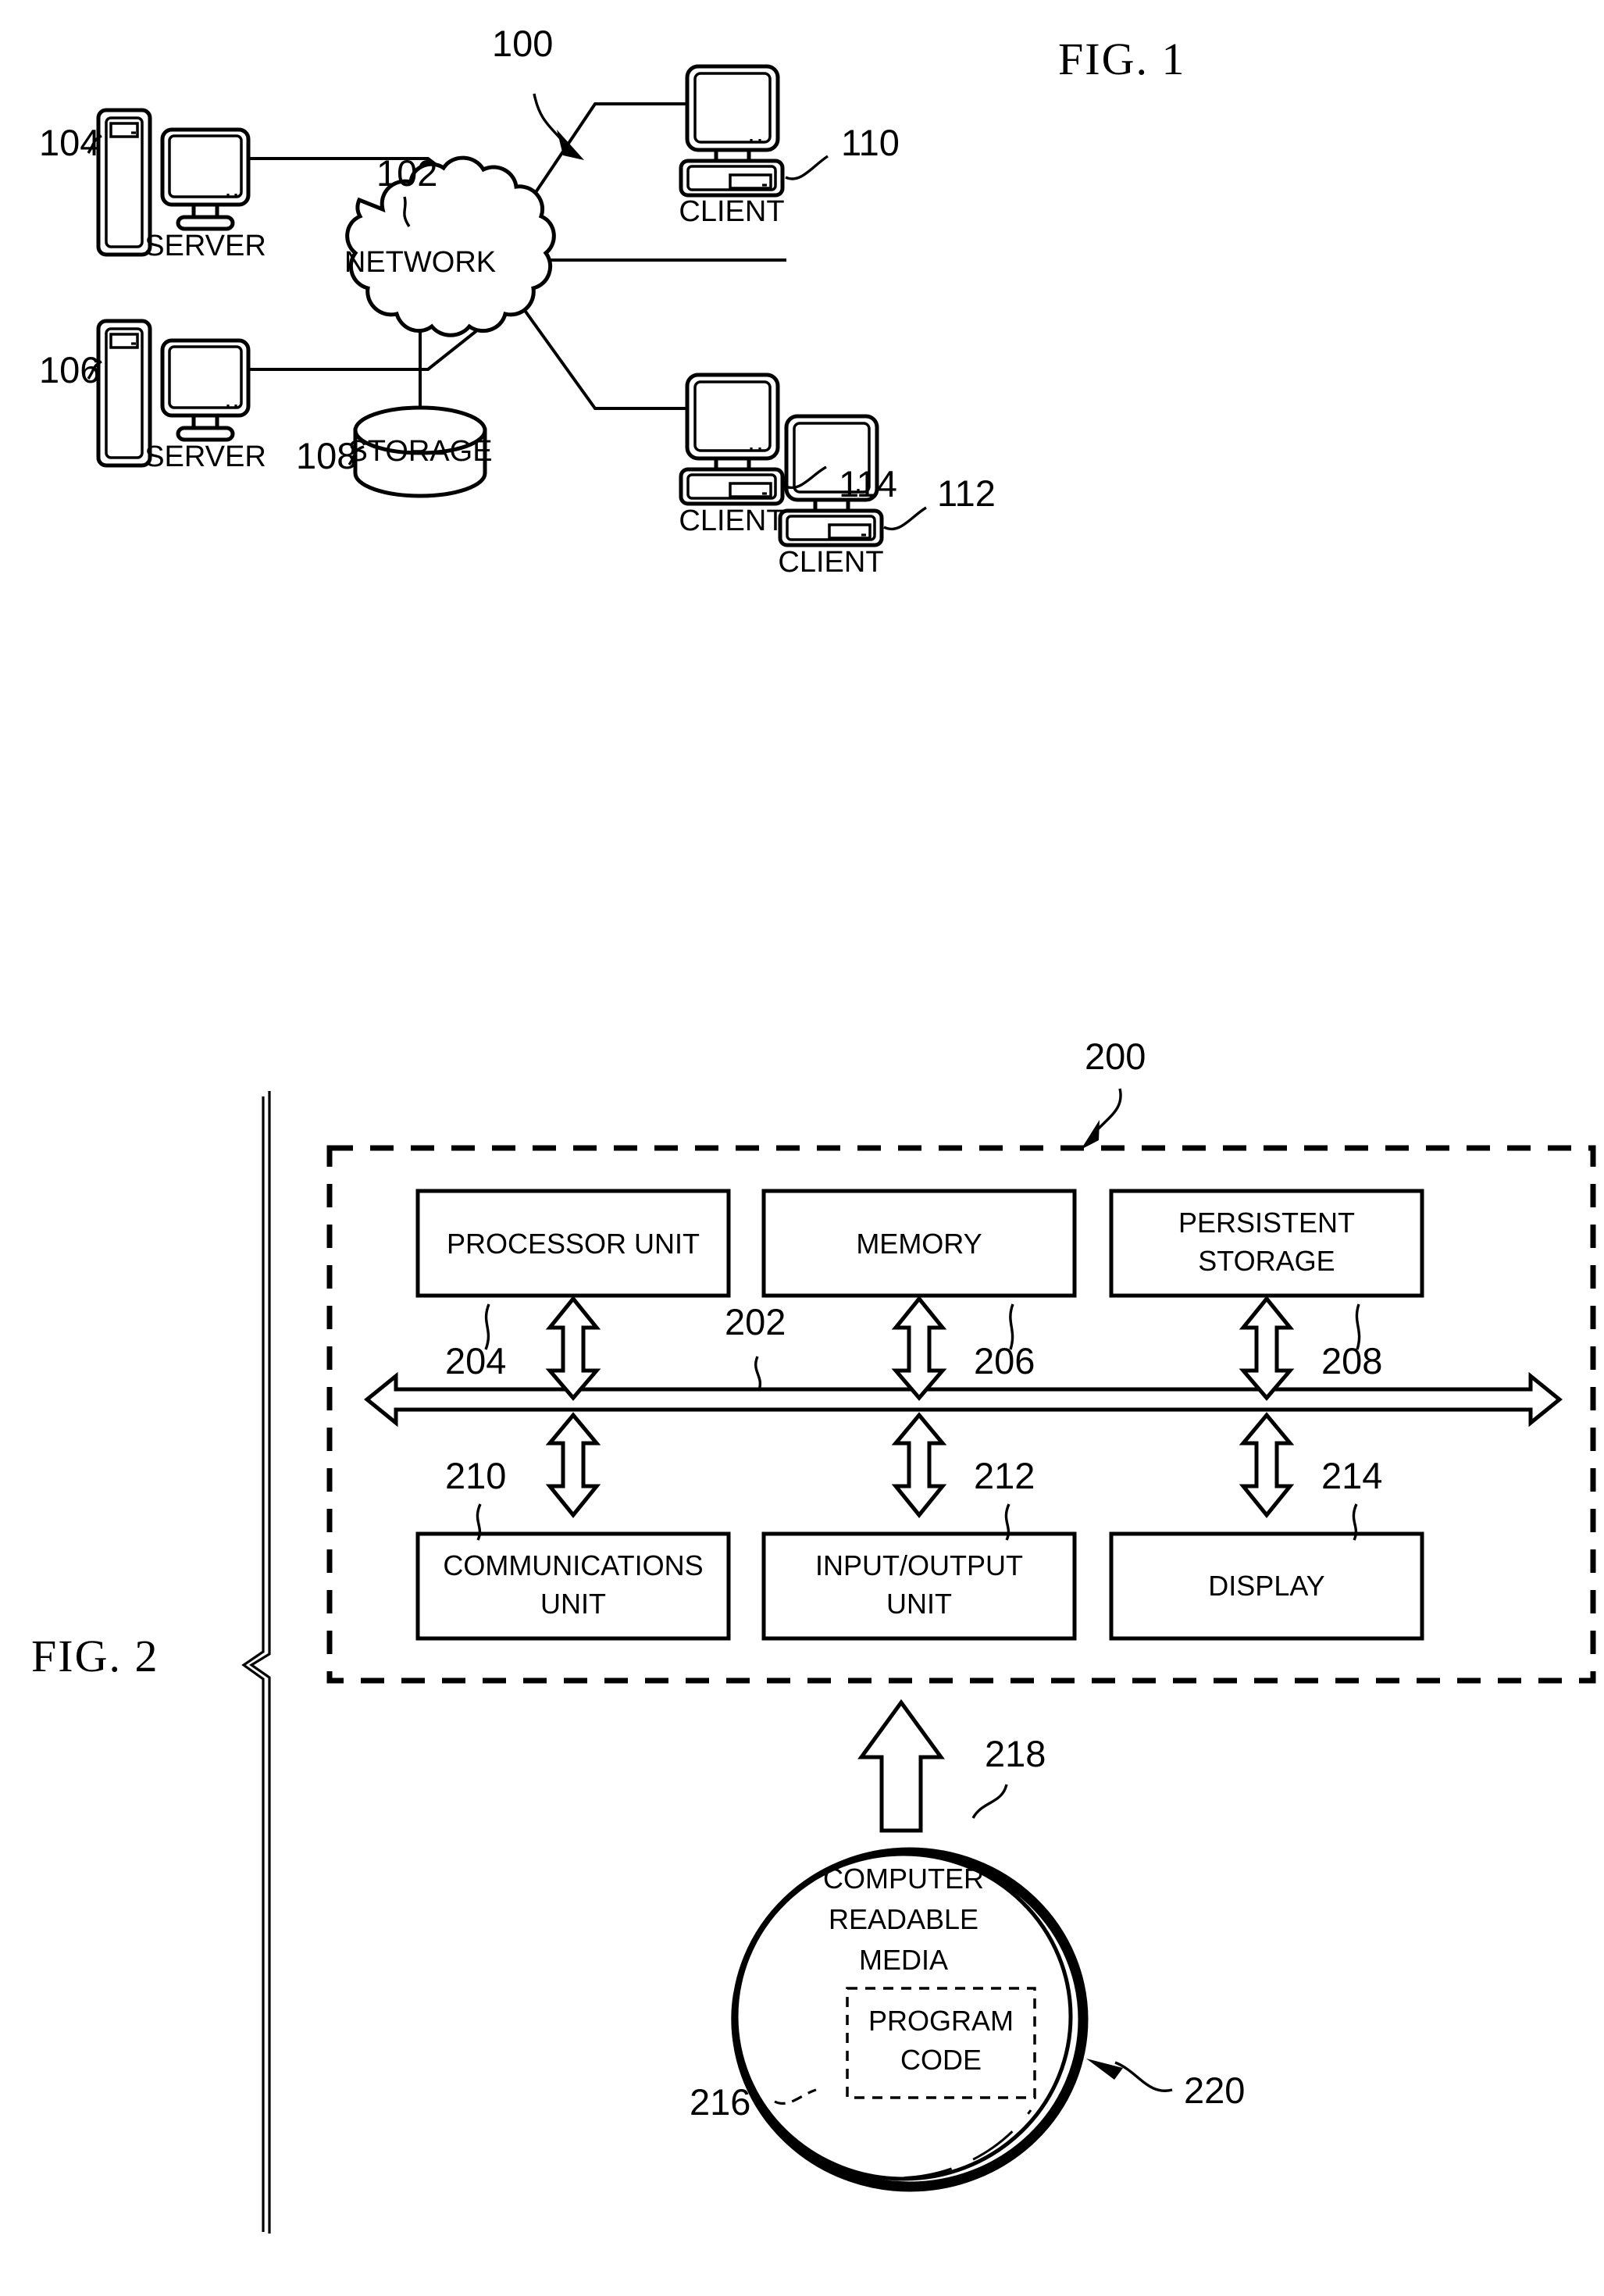  Describe the element at coordinates (941, 2060) in the screenshot. I see `program-code-label-line2: CODE` at that location.